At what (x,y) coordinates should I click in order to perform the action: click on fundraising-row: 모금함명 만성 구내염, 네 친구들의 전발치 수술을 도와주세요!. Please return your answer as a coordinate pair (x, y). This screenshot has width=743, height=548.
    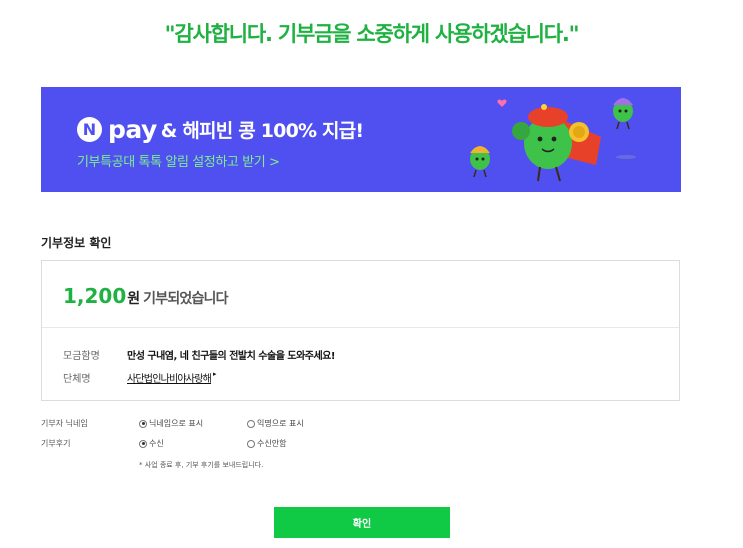
    Looking at the image, I should click on (199, 354).